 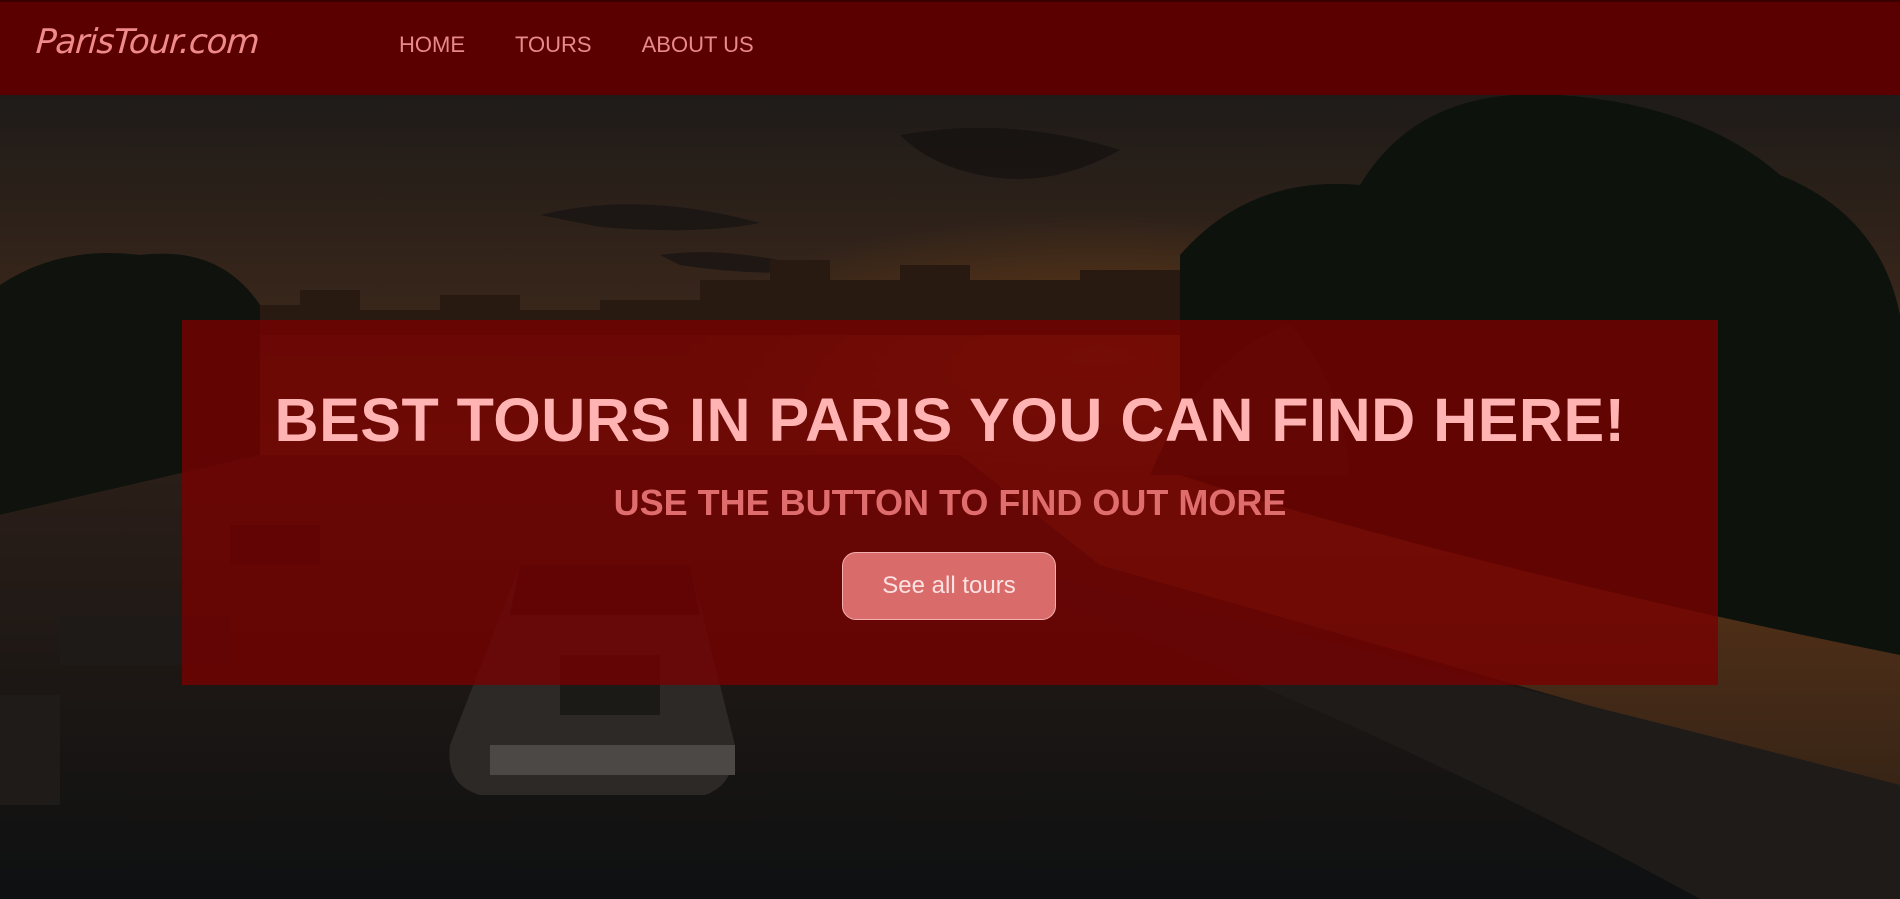 What do you see at coordinates (949, 586) in the screenshot?
I see `see-all-tours-button: See all tours` at bounding box center [949, 586].